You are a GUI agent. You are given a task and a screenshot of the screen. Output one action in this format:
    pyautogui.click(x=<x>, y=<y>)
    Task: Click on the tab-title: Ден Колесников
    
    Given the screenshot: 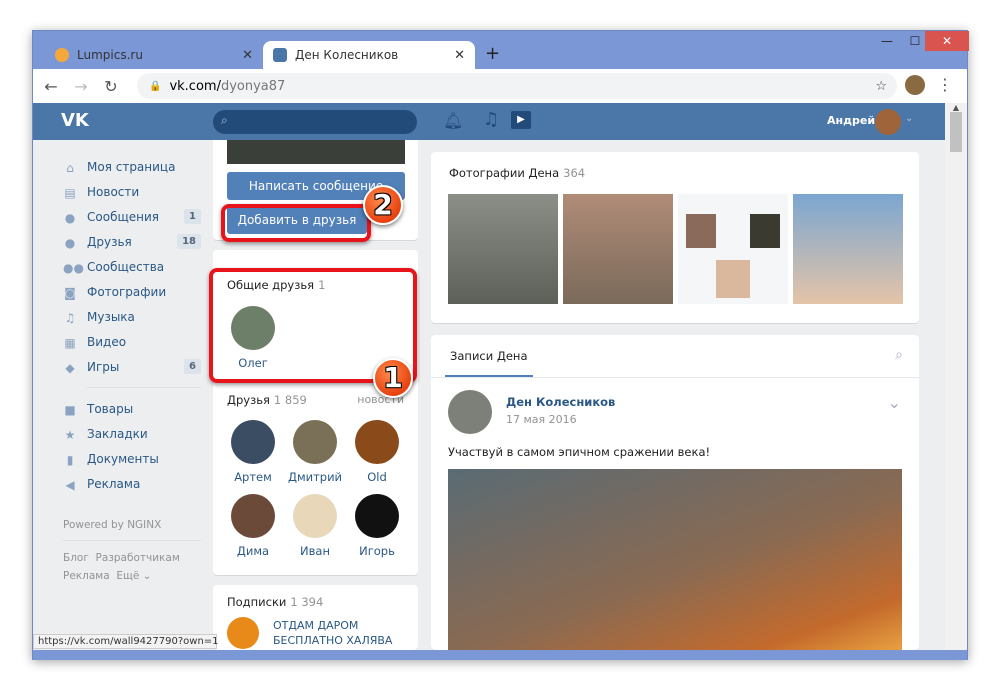 What is the action you would take?
    pyautogui.click(x=347, y=55)
    